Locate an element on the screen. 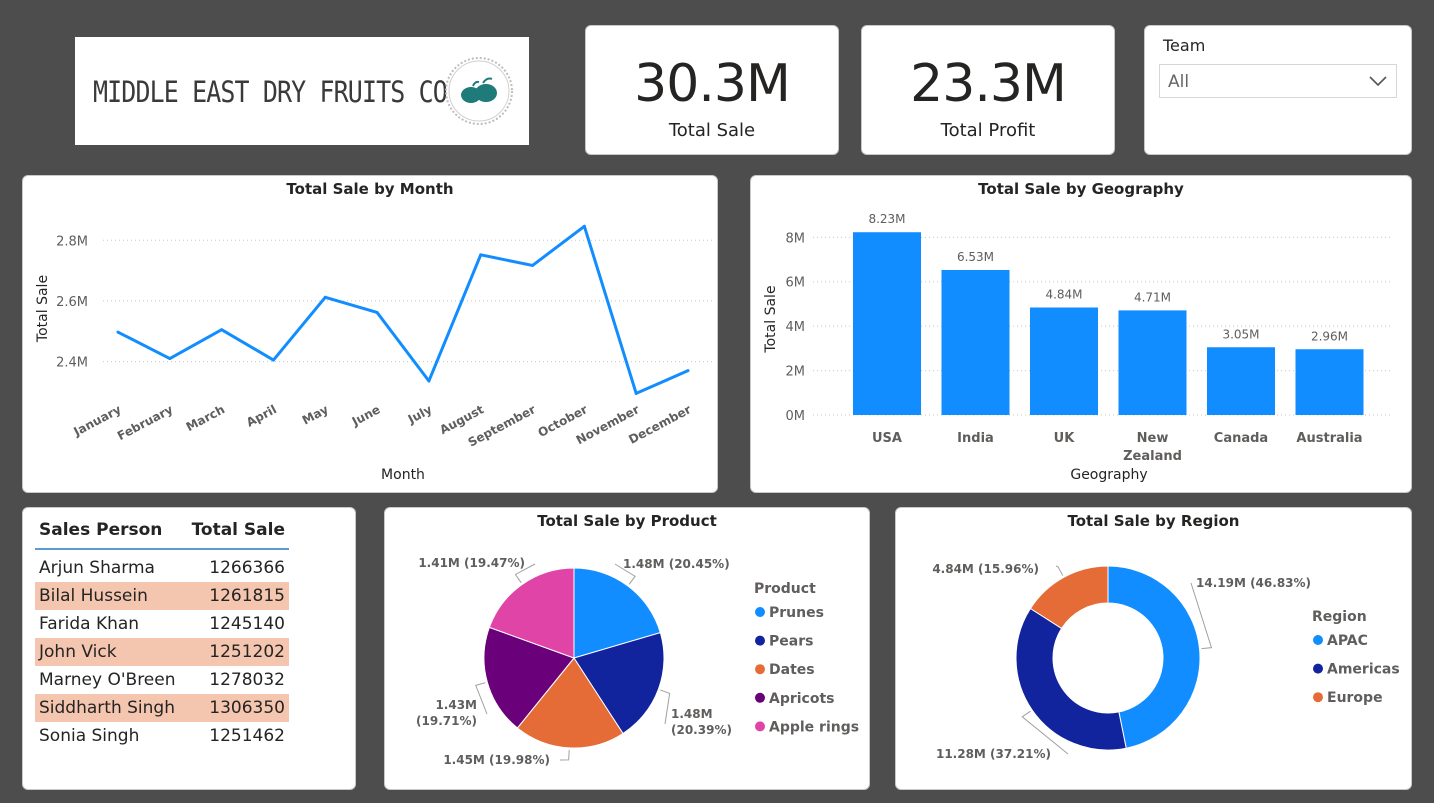 The image size is (1434, 803). data-label: 1.48M (20.45%) is located at coordinates (676, 564).